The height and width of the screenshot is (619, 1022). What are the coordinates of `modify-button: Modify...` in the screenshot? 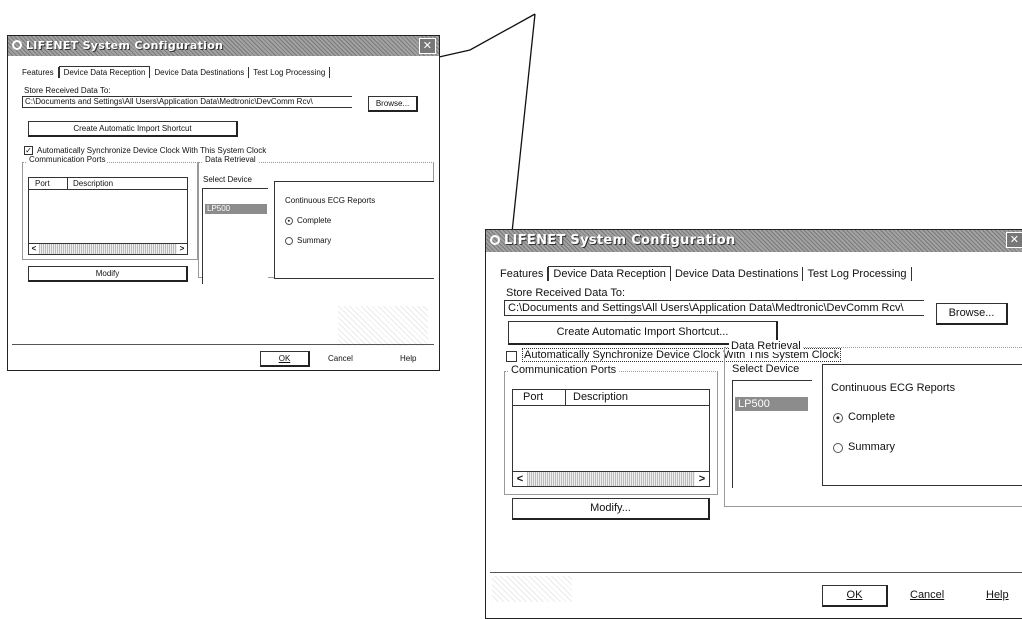 It's located at (611, 509).